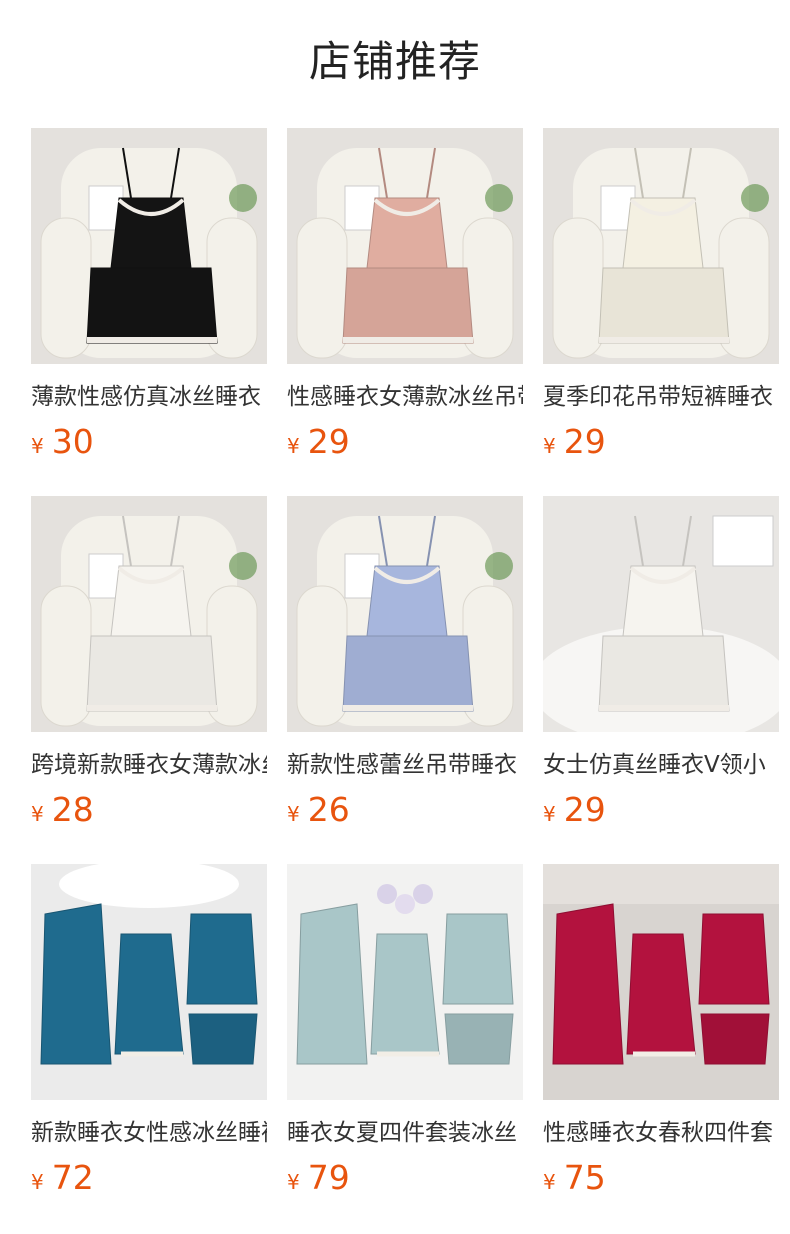  I want to click on sage-four-piece-set-photo, so click(405, 982).